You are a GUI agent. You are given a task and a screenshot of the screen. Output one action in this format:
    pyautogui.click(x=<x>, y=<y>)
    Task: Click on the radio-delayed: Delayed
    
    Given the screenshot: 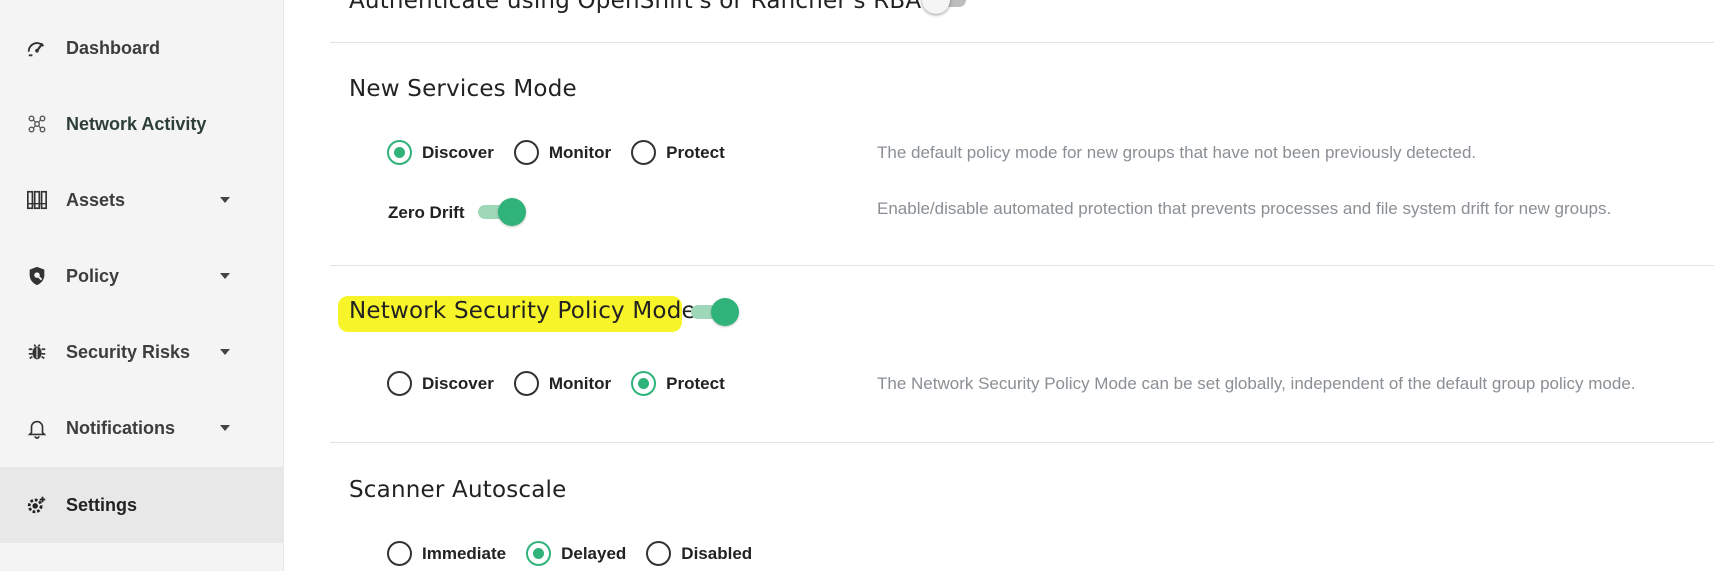 What is the action you would take?
    pyautogui.click(x=576, y=553)
    